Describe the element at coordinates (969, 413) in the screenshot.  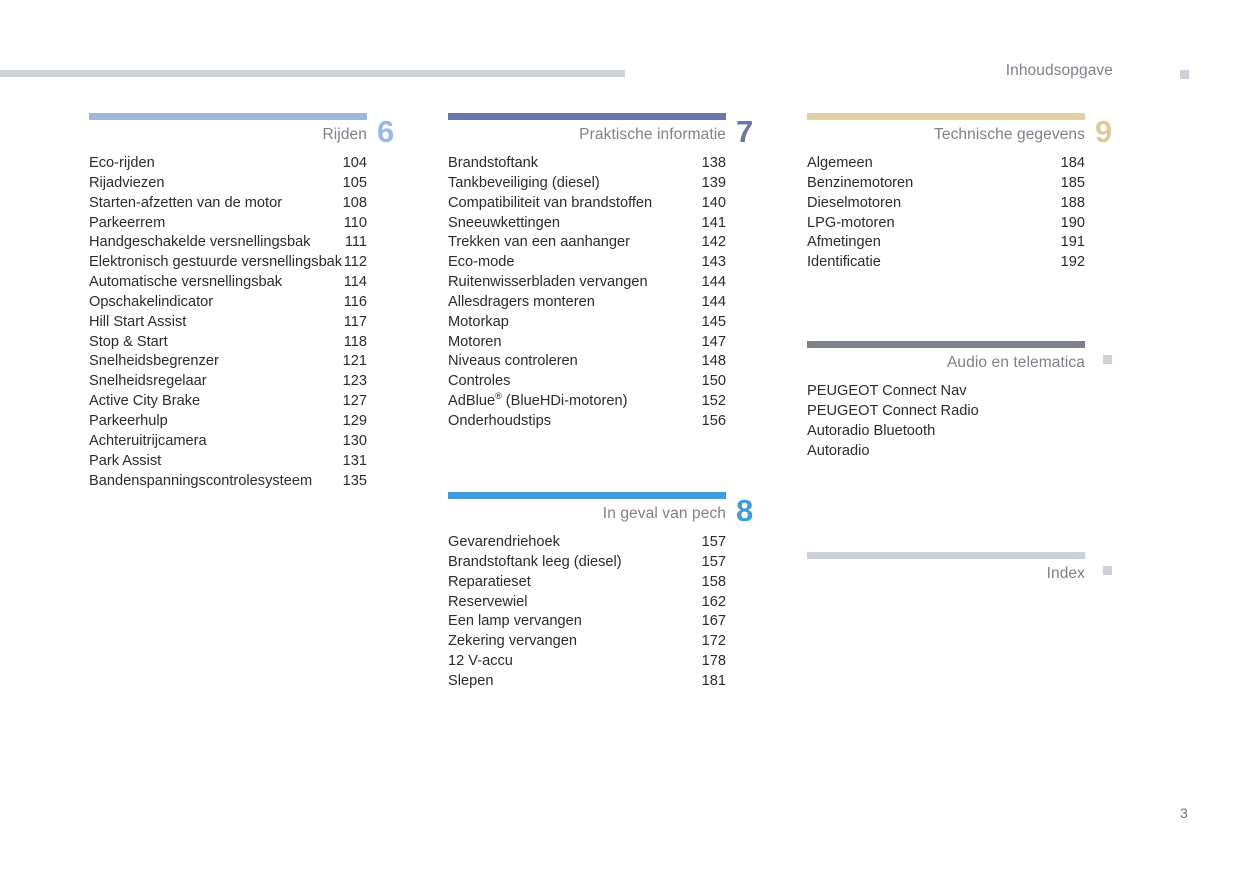
I see `toc-entry: PEUGEOT Connect Radio` at that location.